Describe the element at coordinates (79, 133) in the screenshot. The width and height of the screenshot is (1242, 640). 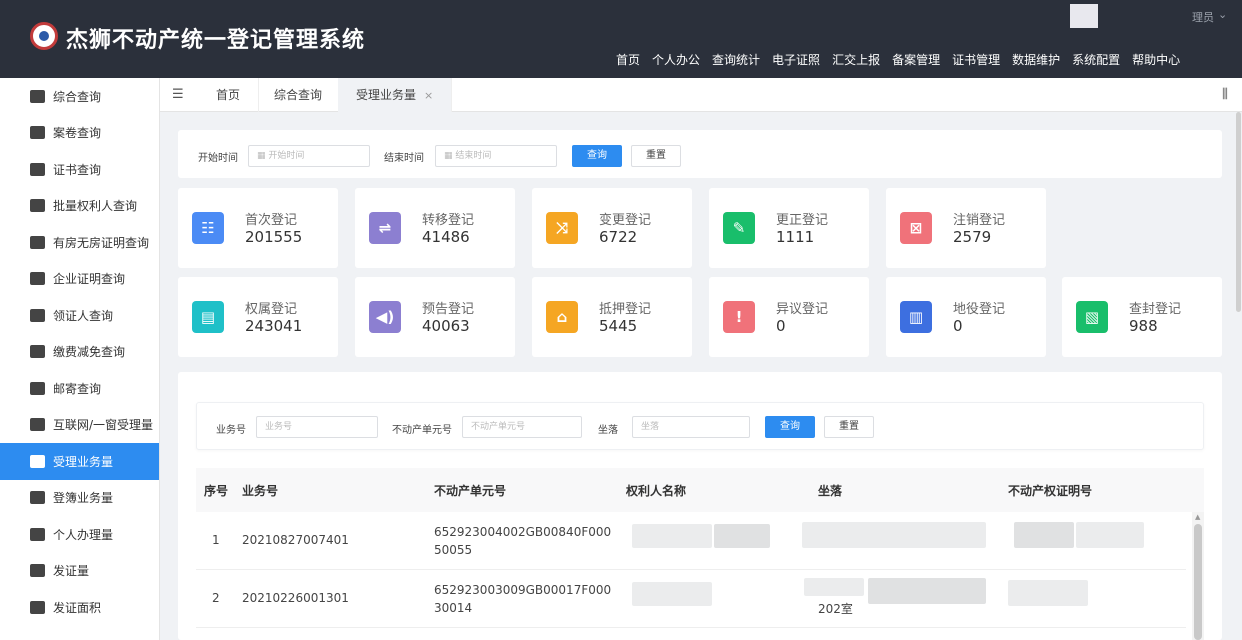
I see `sidebar-item-archive-query: 案卷查询` at that location.